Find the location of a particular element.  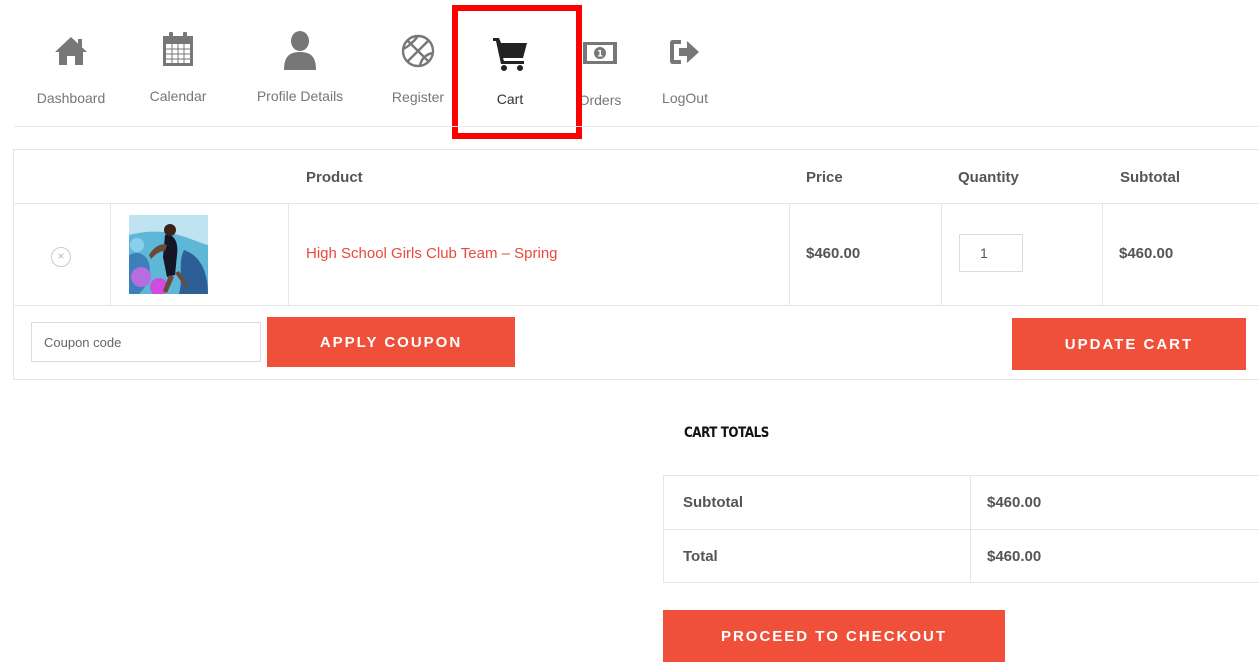

cart-totals-table: Subtotal $460.00 Total $460.00 is located at coordinates (961, 529).